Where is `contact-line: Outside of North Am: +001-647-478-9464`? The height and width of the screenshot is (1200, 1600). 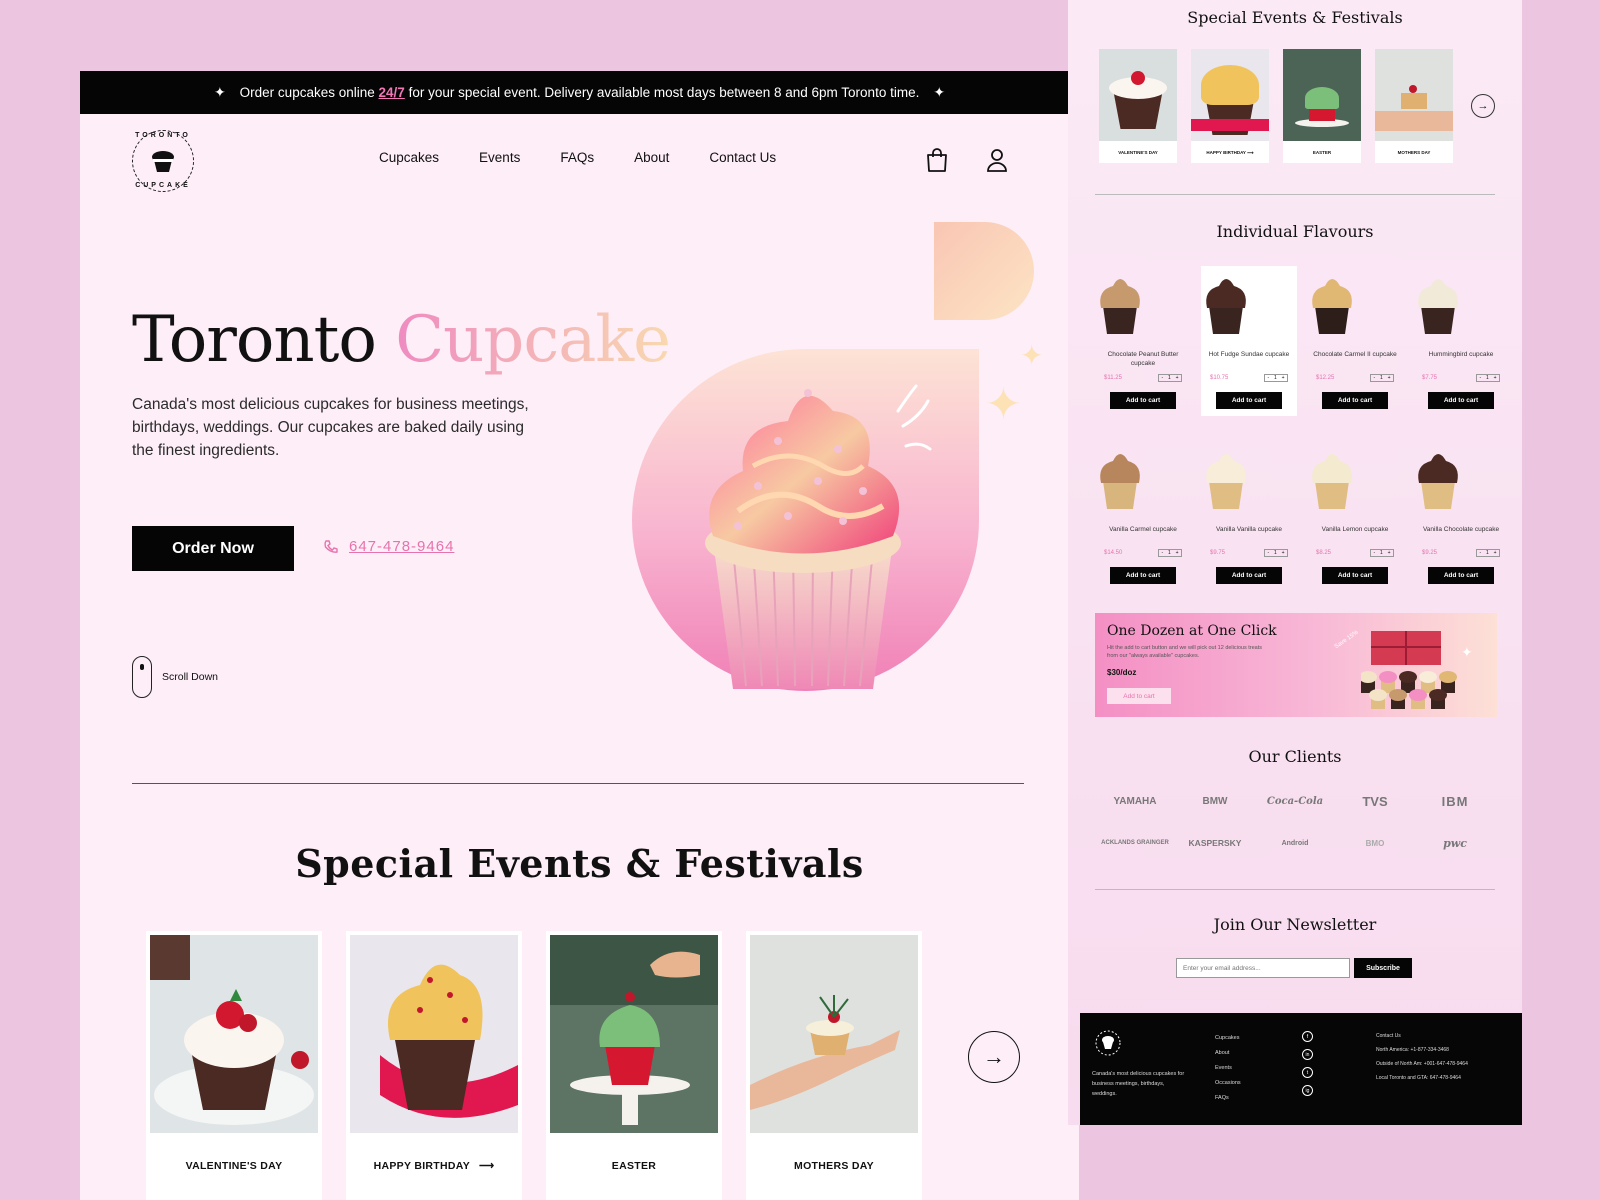 contact-line: Outside of North Am: +001-647-478-9464 is located at coordinates (1422, 1064).